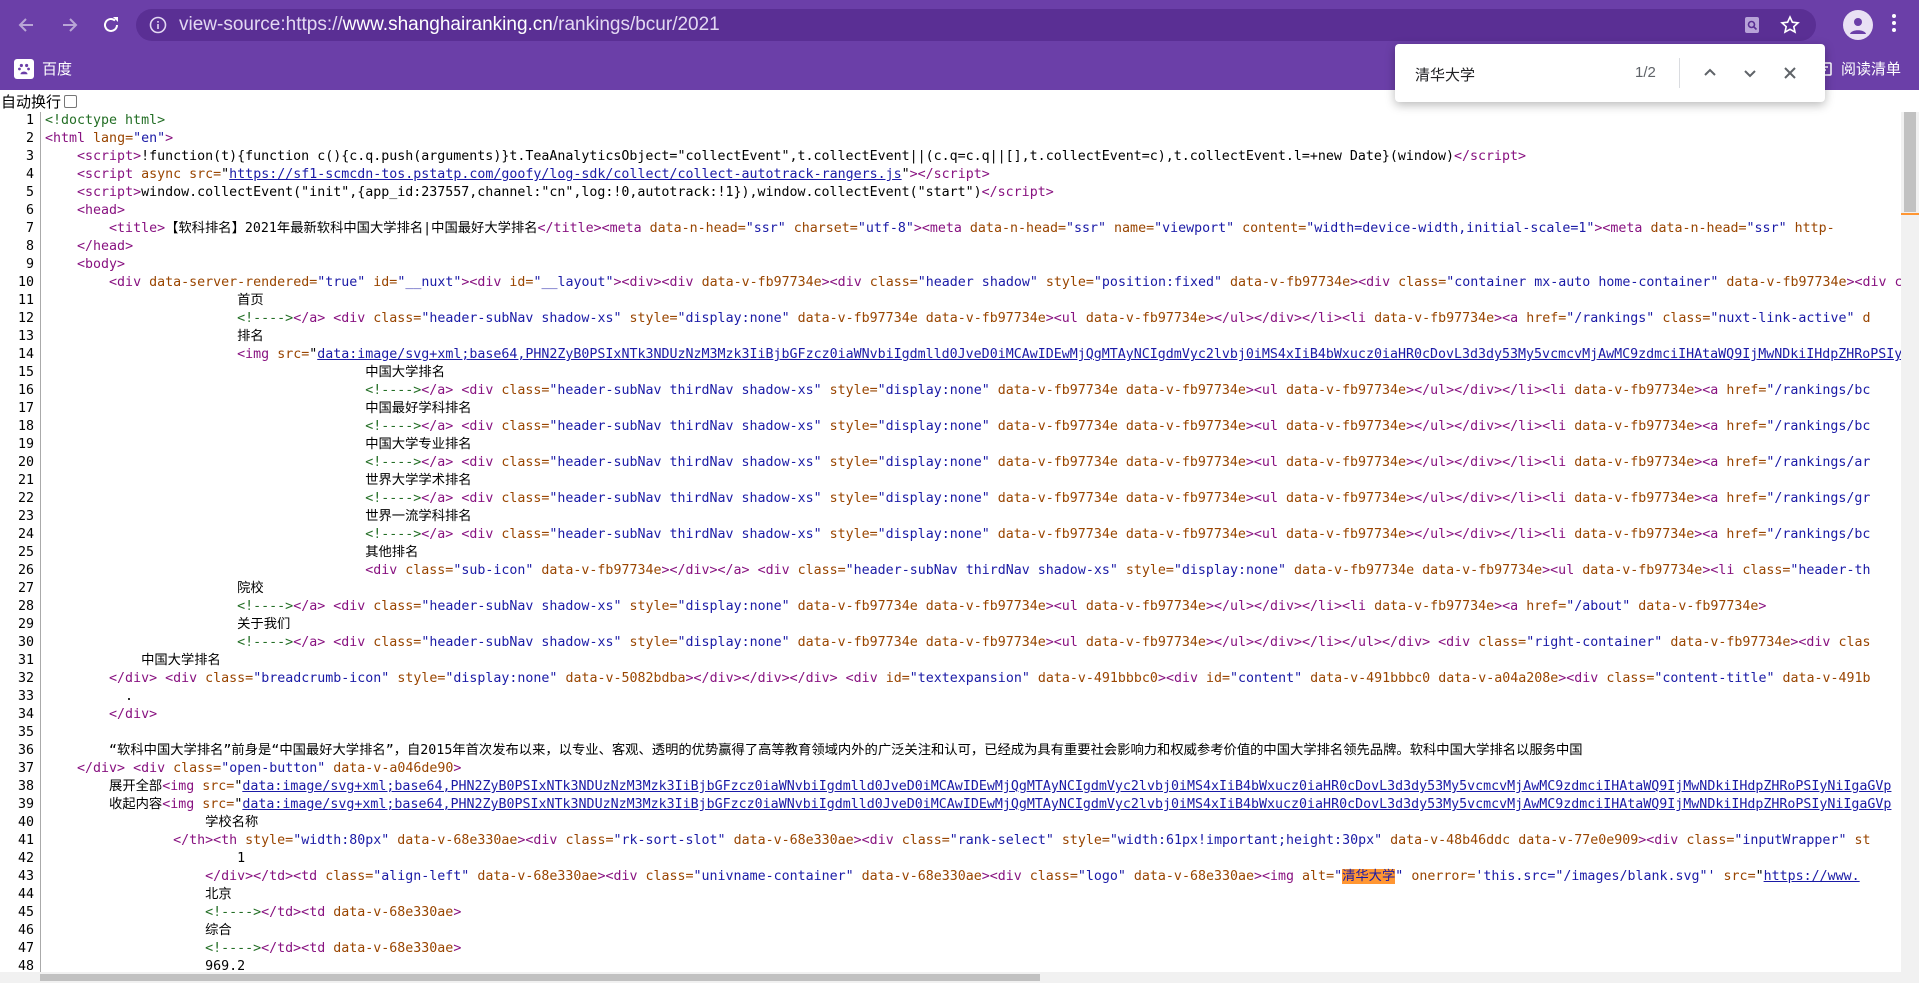 The width and height of the screenshot is (1919, 983). Describe the element at coordinates (89, 696) in the screenshot. I see `line-code: .` at that location.